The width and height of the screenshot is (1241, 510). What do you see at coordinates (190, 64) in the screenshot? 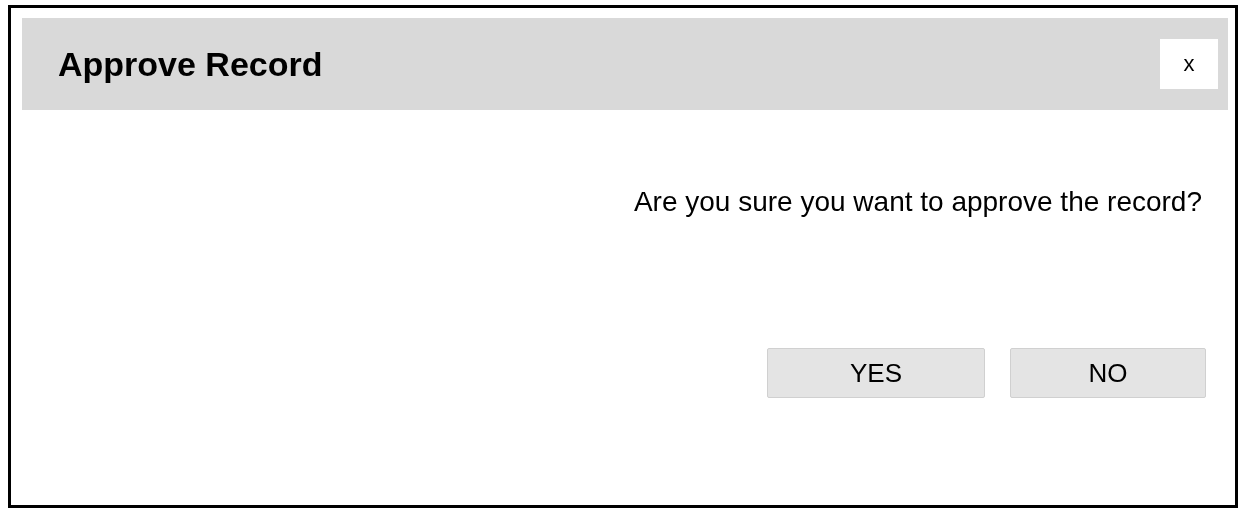
I see `dialog-title: Approve Record` at bounding box center [190, 64].